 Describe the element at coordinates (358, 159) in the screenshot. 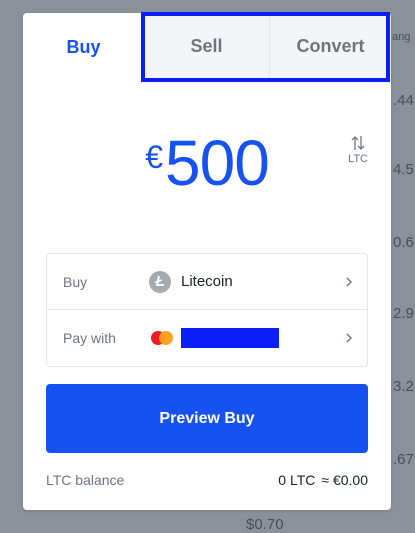

I see `unit-toggle-label: LTC` at that location.